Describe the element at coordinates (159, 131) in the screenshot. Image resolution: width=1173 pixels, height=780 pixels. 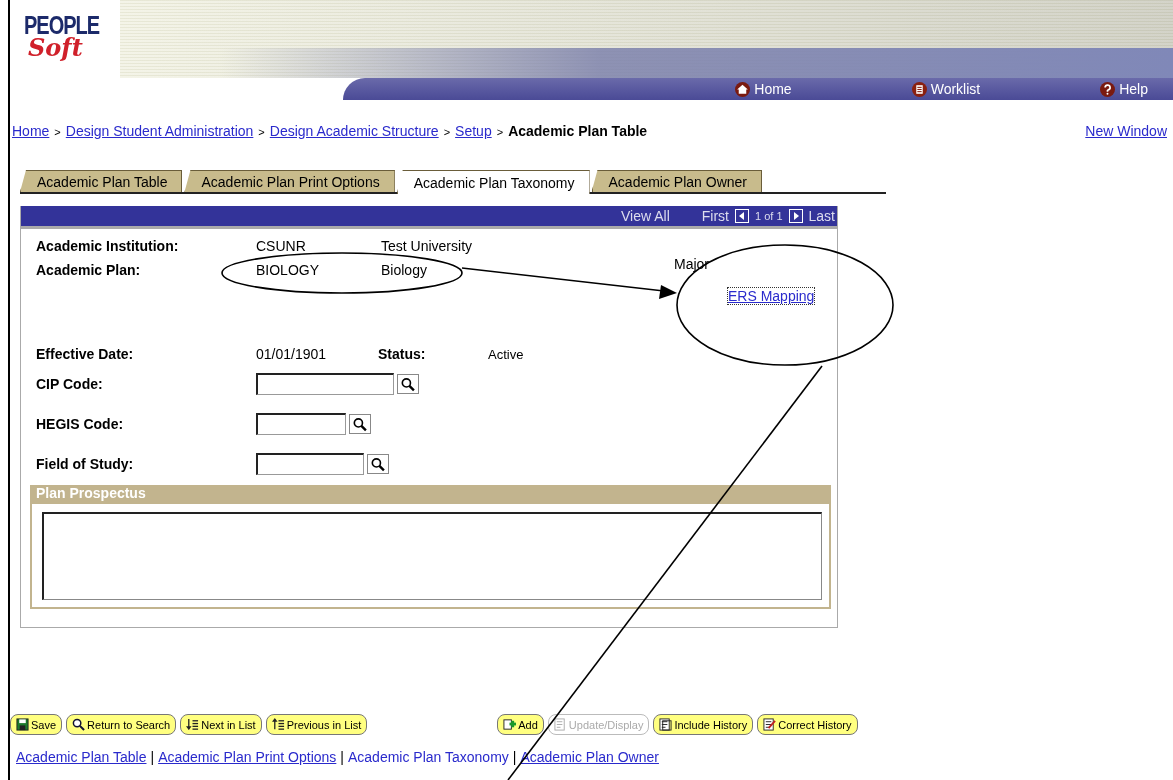
I see `breadcrumb-link: Design Student Administration` at that location.